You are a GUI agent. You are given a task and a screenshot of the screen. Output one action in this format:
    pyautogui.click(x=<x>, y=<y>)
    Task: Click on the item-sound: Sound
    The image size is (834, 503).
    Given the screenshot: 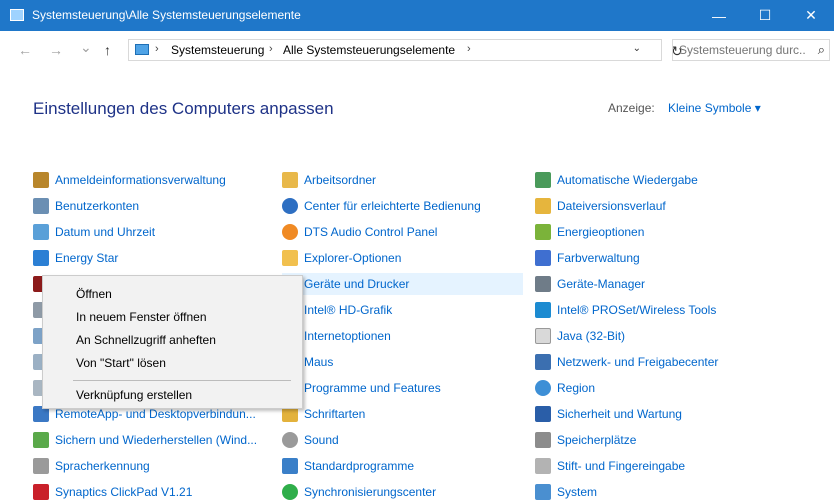 What is the action you would take?
    pyautogui.click(x=310, y=440)
    